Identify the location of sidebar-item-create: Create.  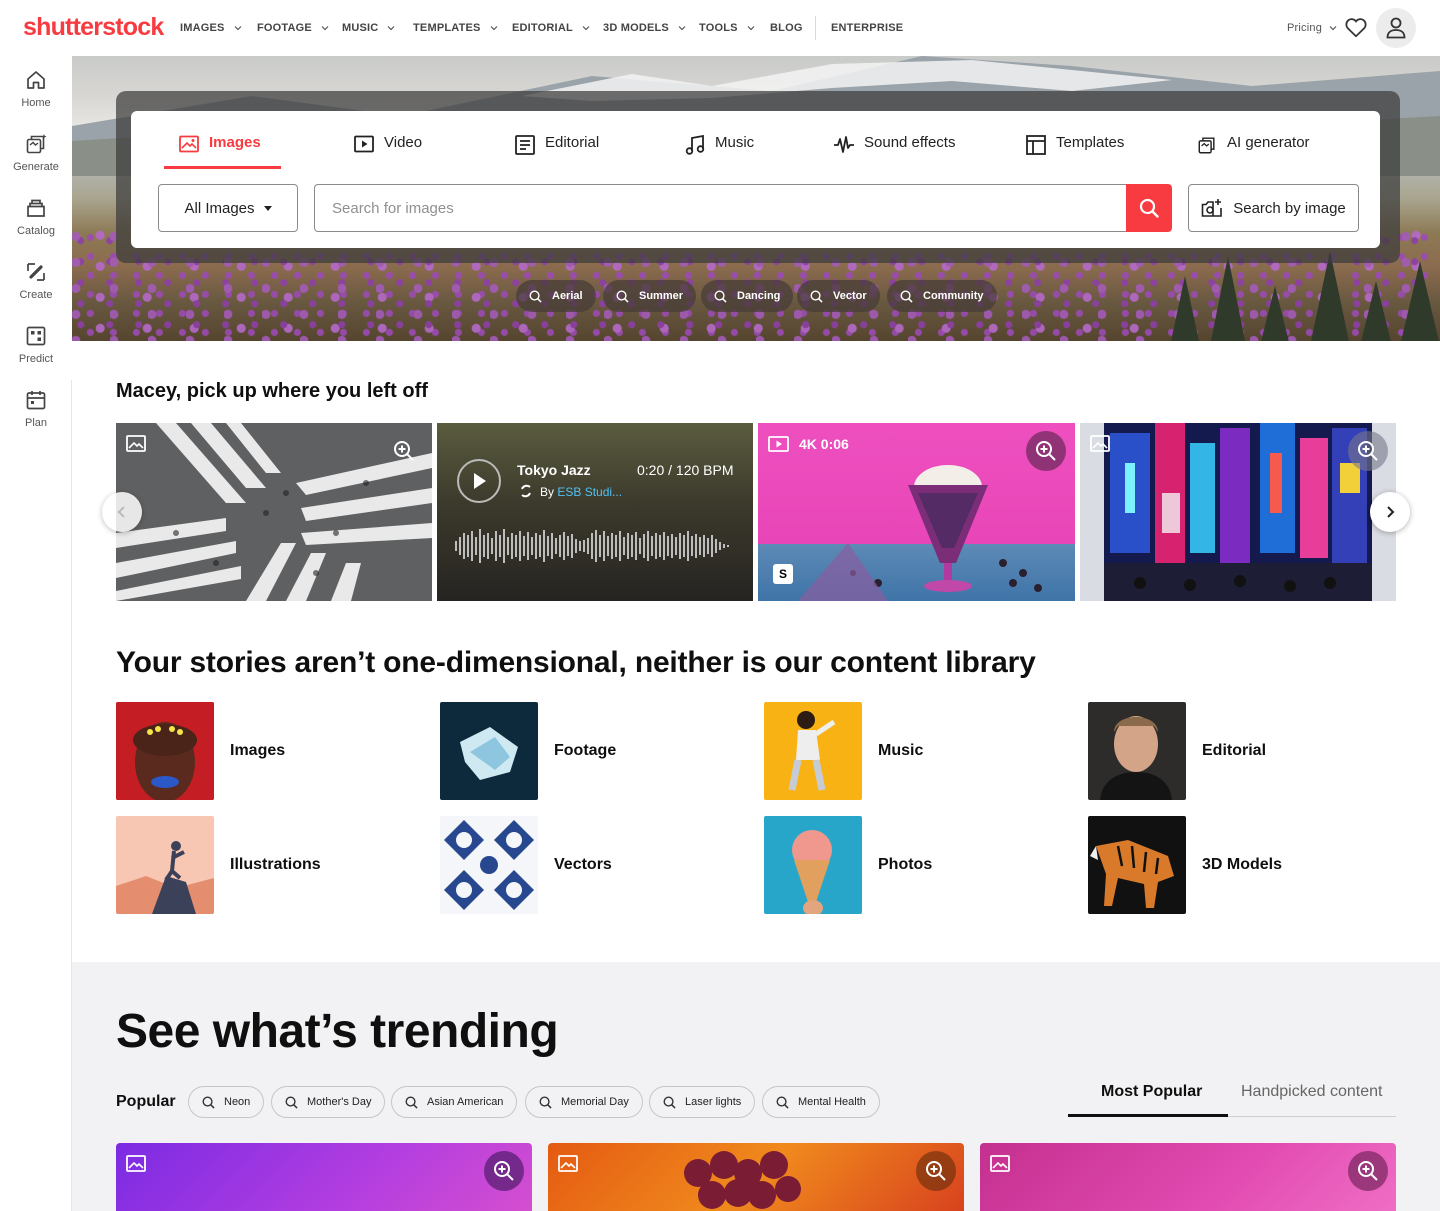
(36, 281).